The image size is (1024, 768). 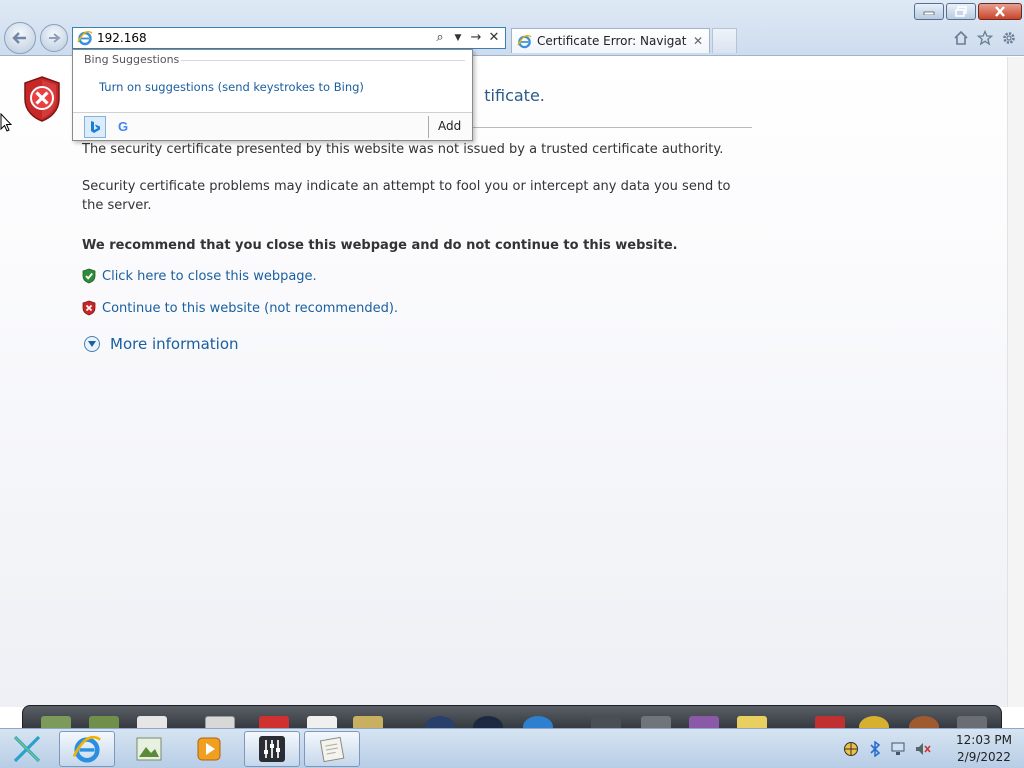 I want to click on clock-time: 12:03 PM, so click(x=984, y=740).